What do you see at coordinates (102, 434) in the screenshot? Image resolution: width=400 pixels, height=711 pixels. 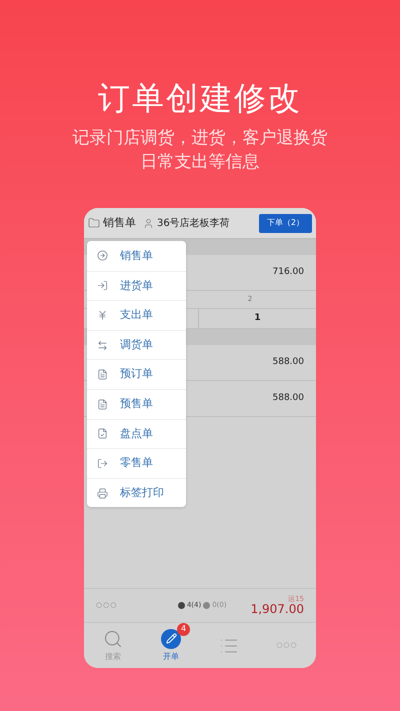 I see `checked-document-icon` at bounding box center [102, 434].